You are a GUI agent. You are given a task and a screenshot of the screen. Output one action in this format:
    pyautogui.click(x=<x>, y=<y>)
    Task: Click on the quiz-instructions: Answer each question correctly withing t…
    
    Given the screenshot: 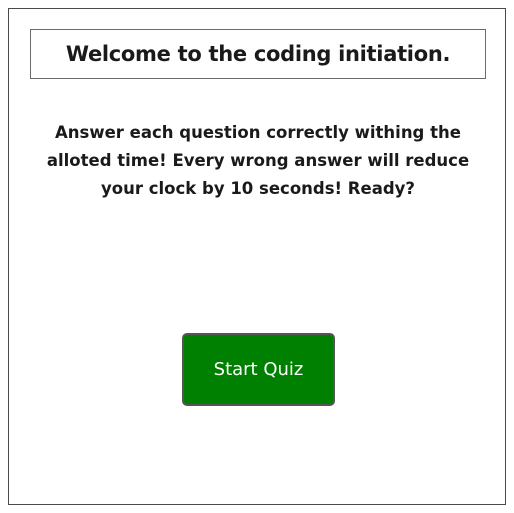 What is the action you would take?
    pyautogui.click(x=258, y=160)
    